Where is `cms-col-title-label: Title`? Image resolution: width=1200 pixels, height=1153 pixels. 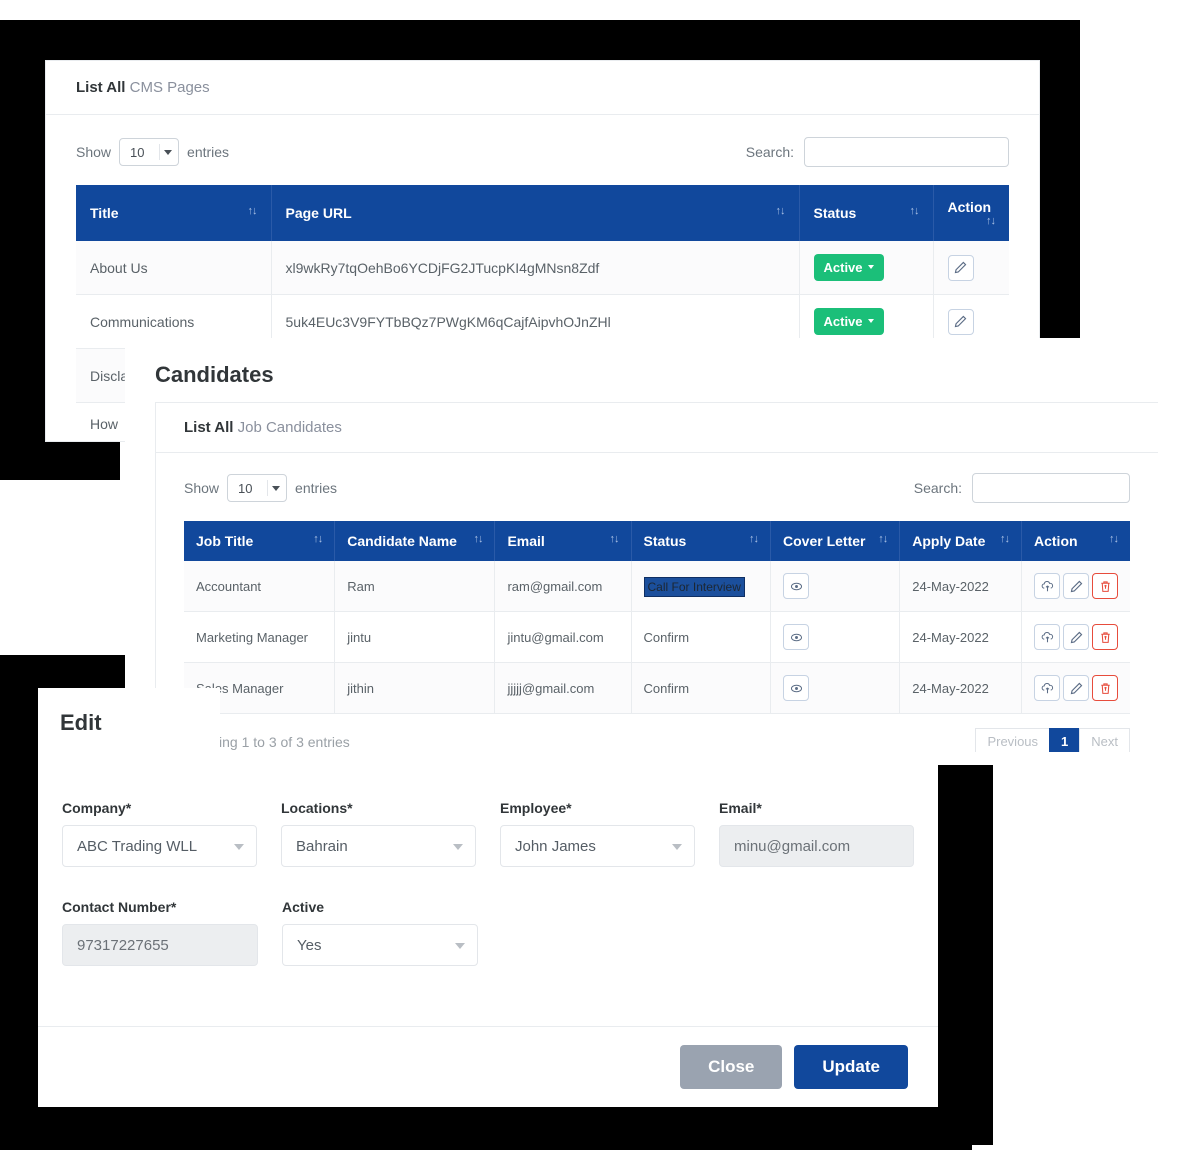
cms-col-title-label: Title is located at coordinates (104, 213).